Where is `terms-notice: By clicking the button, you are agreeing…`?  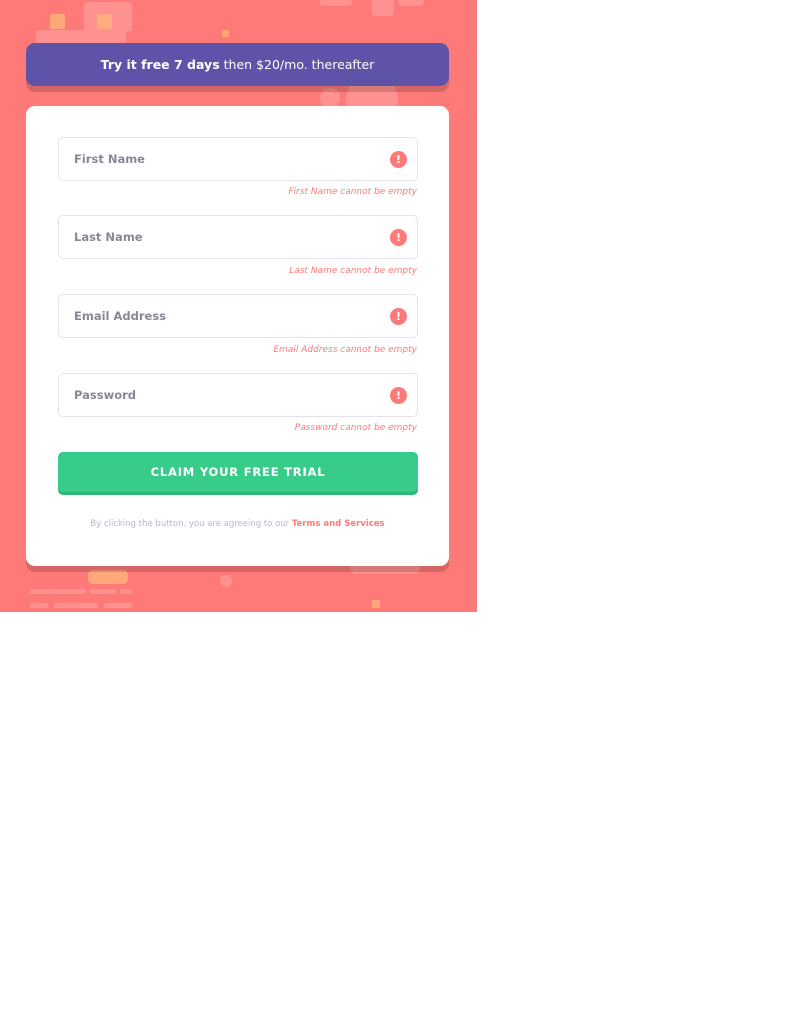 terms-notice: By clicking the button, you are agreeing… is located at coordinates (237, 524).